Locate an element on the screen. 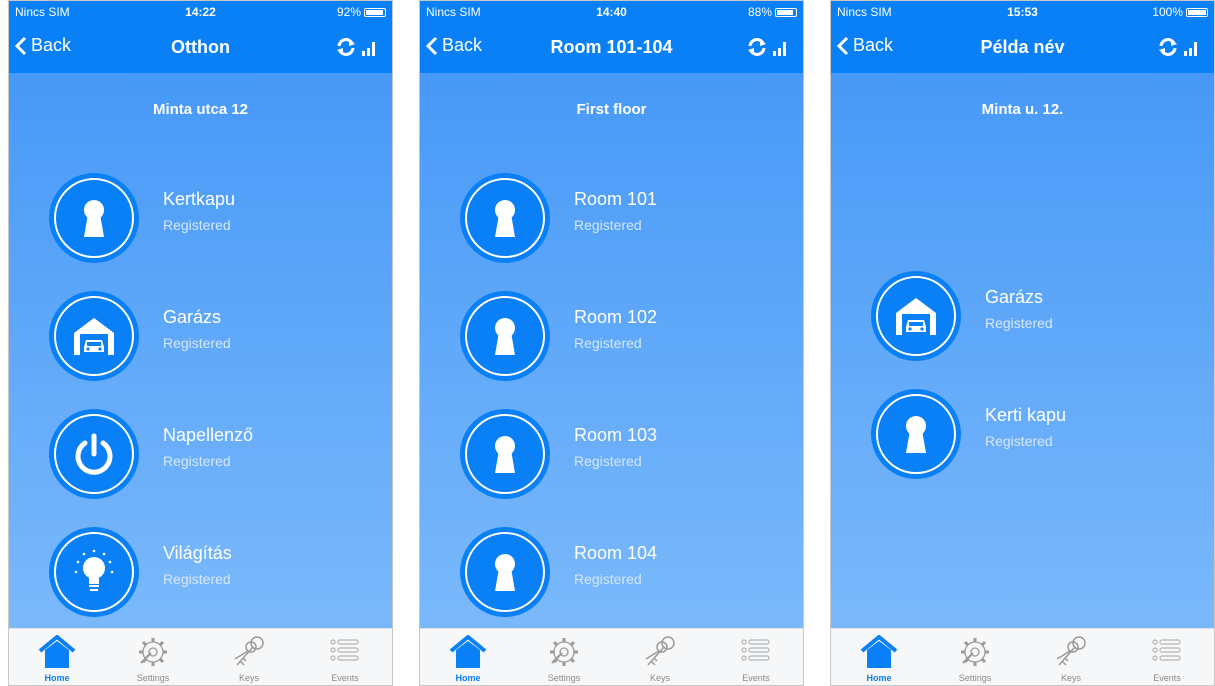 The height and width of the screenshot is (686, 1215). device-item: Kertkapu Registered is located at coordinates (209, 218).